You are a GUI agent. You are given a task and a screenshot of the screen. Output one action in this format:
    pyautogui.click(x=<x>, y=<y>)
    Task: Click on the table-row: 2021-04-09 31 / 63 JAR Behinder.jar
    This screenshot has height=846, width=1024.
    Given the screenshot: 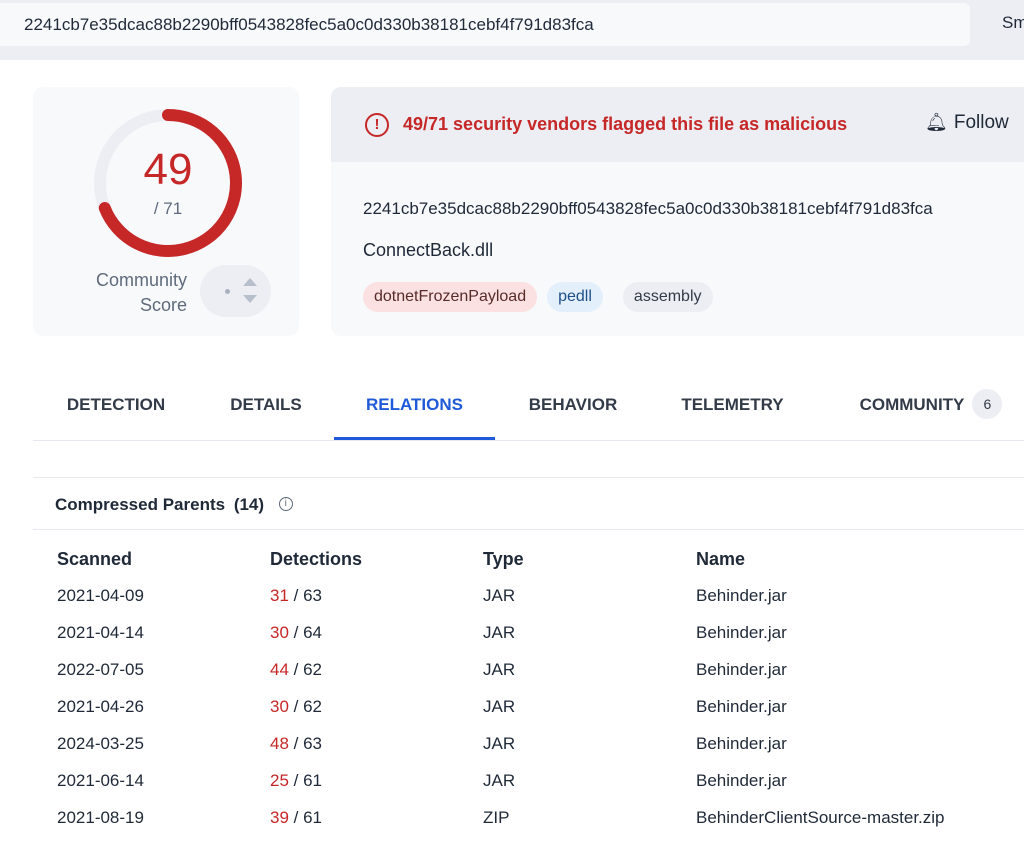 What is the action you would take?
    pyautogui.click(x=512, y=604)
    